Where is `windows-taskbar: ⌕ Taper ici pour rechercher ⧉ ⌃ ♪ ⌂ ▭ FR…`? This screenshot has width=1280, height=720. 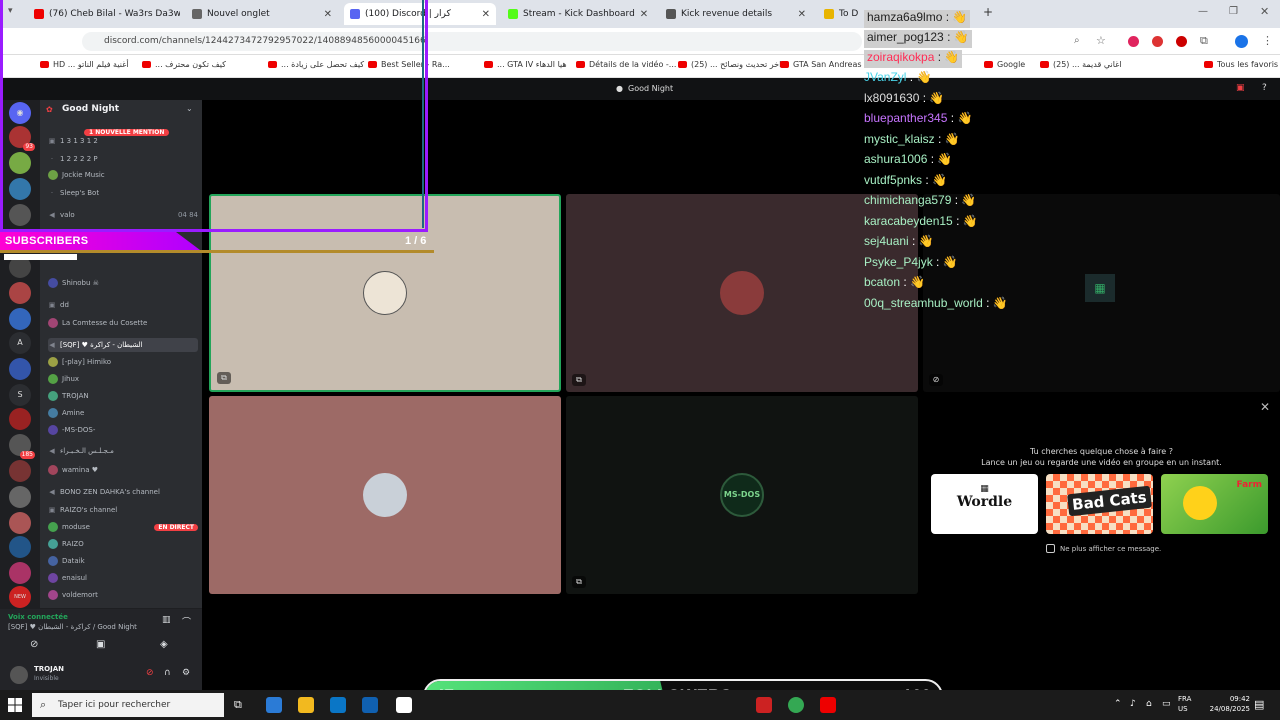
windows-taskbar: ⌕ Taper ici pour rechercher ⧉ ⌃ ♪ ⌂ ▭ FR… is located at coordinates (640, 705).